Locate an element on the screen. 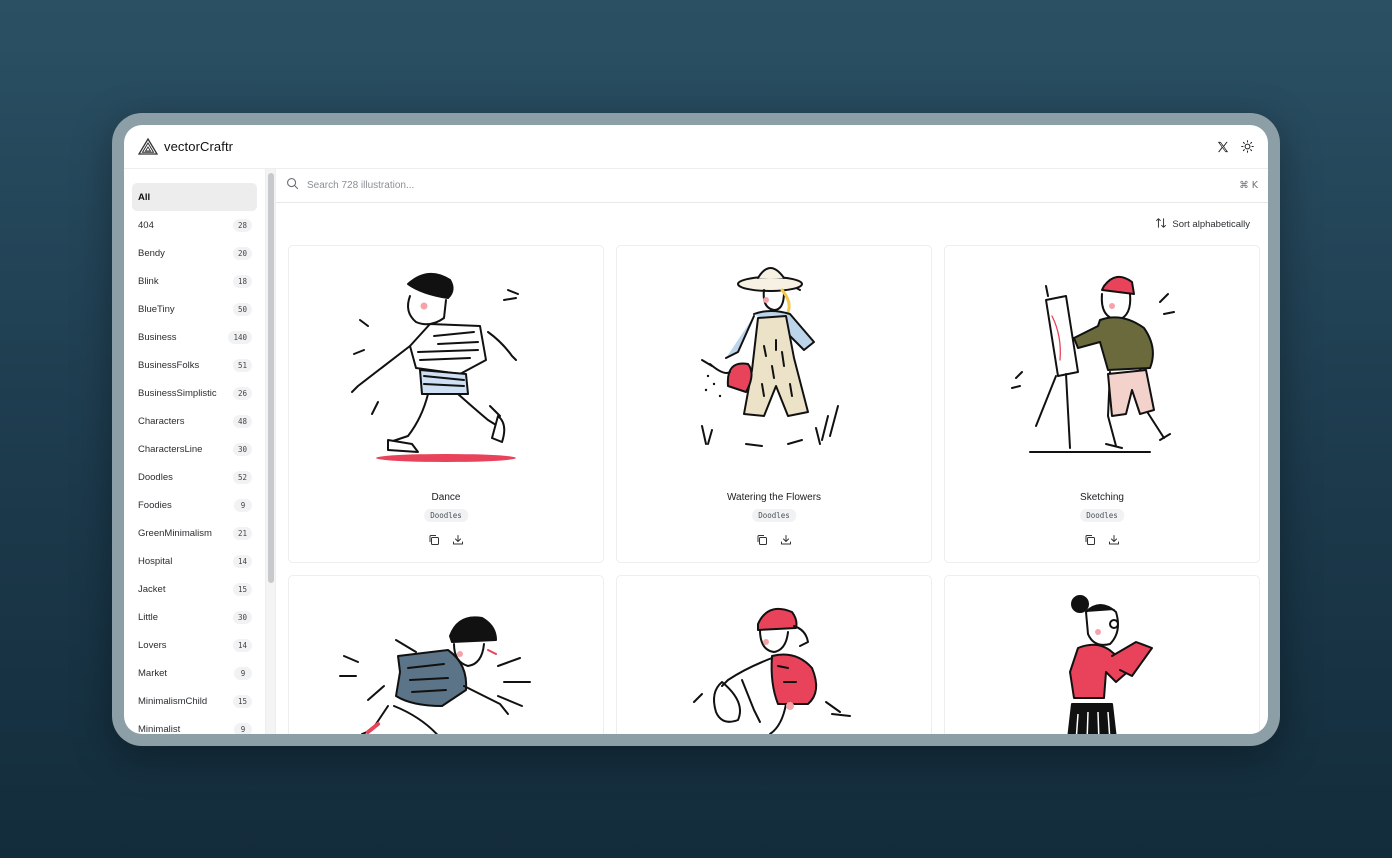 The image size is (1392, 858). top-bar: vectorCraftr is located at coordinates (696, 147).